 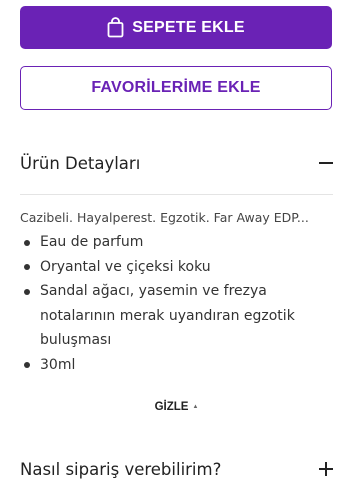 What do you see at coordinates (188, 27) in the screenshot?
I see `add-to-cart-label: SEPETE EKLE` at bounding box center [188, 27].